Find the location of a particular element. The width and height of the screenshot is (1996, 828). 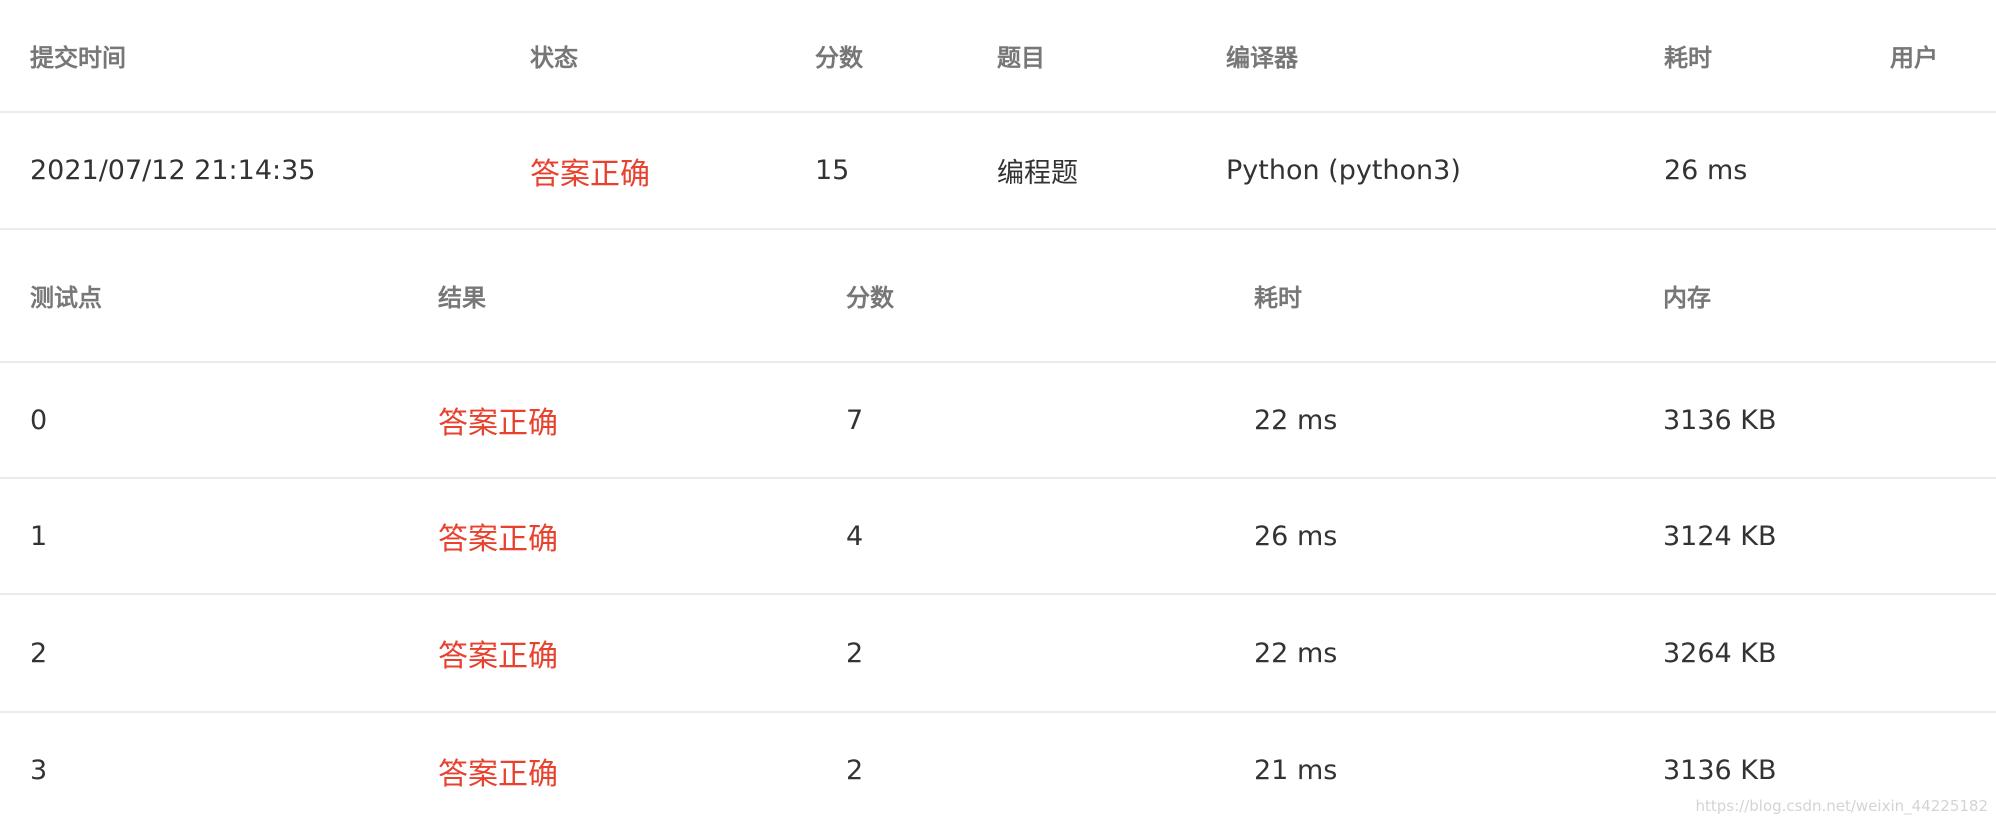

case-memory: 3136 KB is located at coordinates (1720, 420).